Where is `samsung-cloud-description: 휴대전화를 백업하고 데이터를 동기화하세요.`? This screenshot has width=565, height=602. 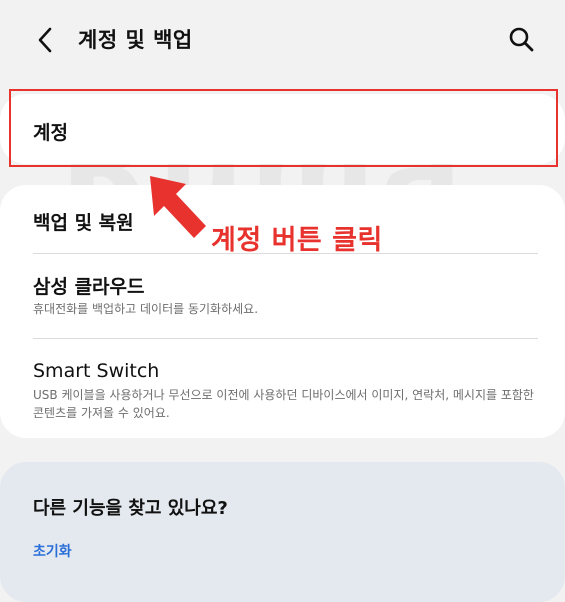 samsung-cloud-description: 휴대전화를 백업하고 데이터를 동기화하세요. is located at coordinates (146, 309).